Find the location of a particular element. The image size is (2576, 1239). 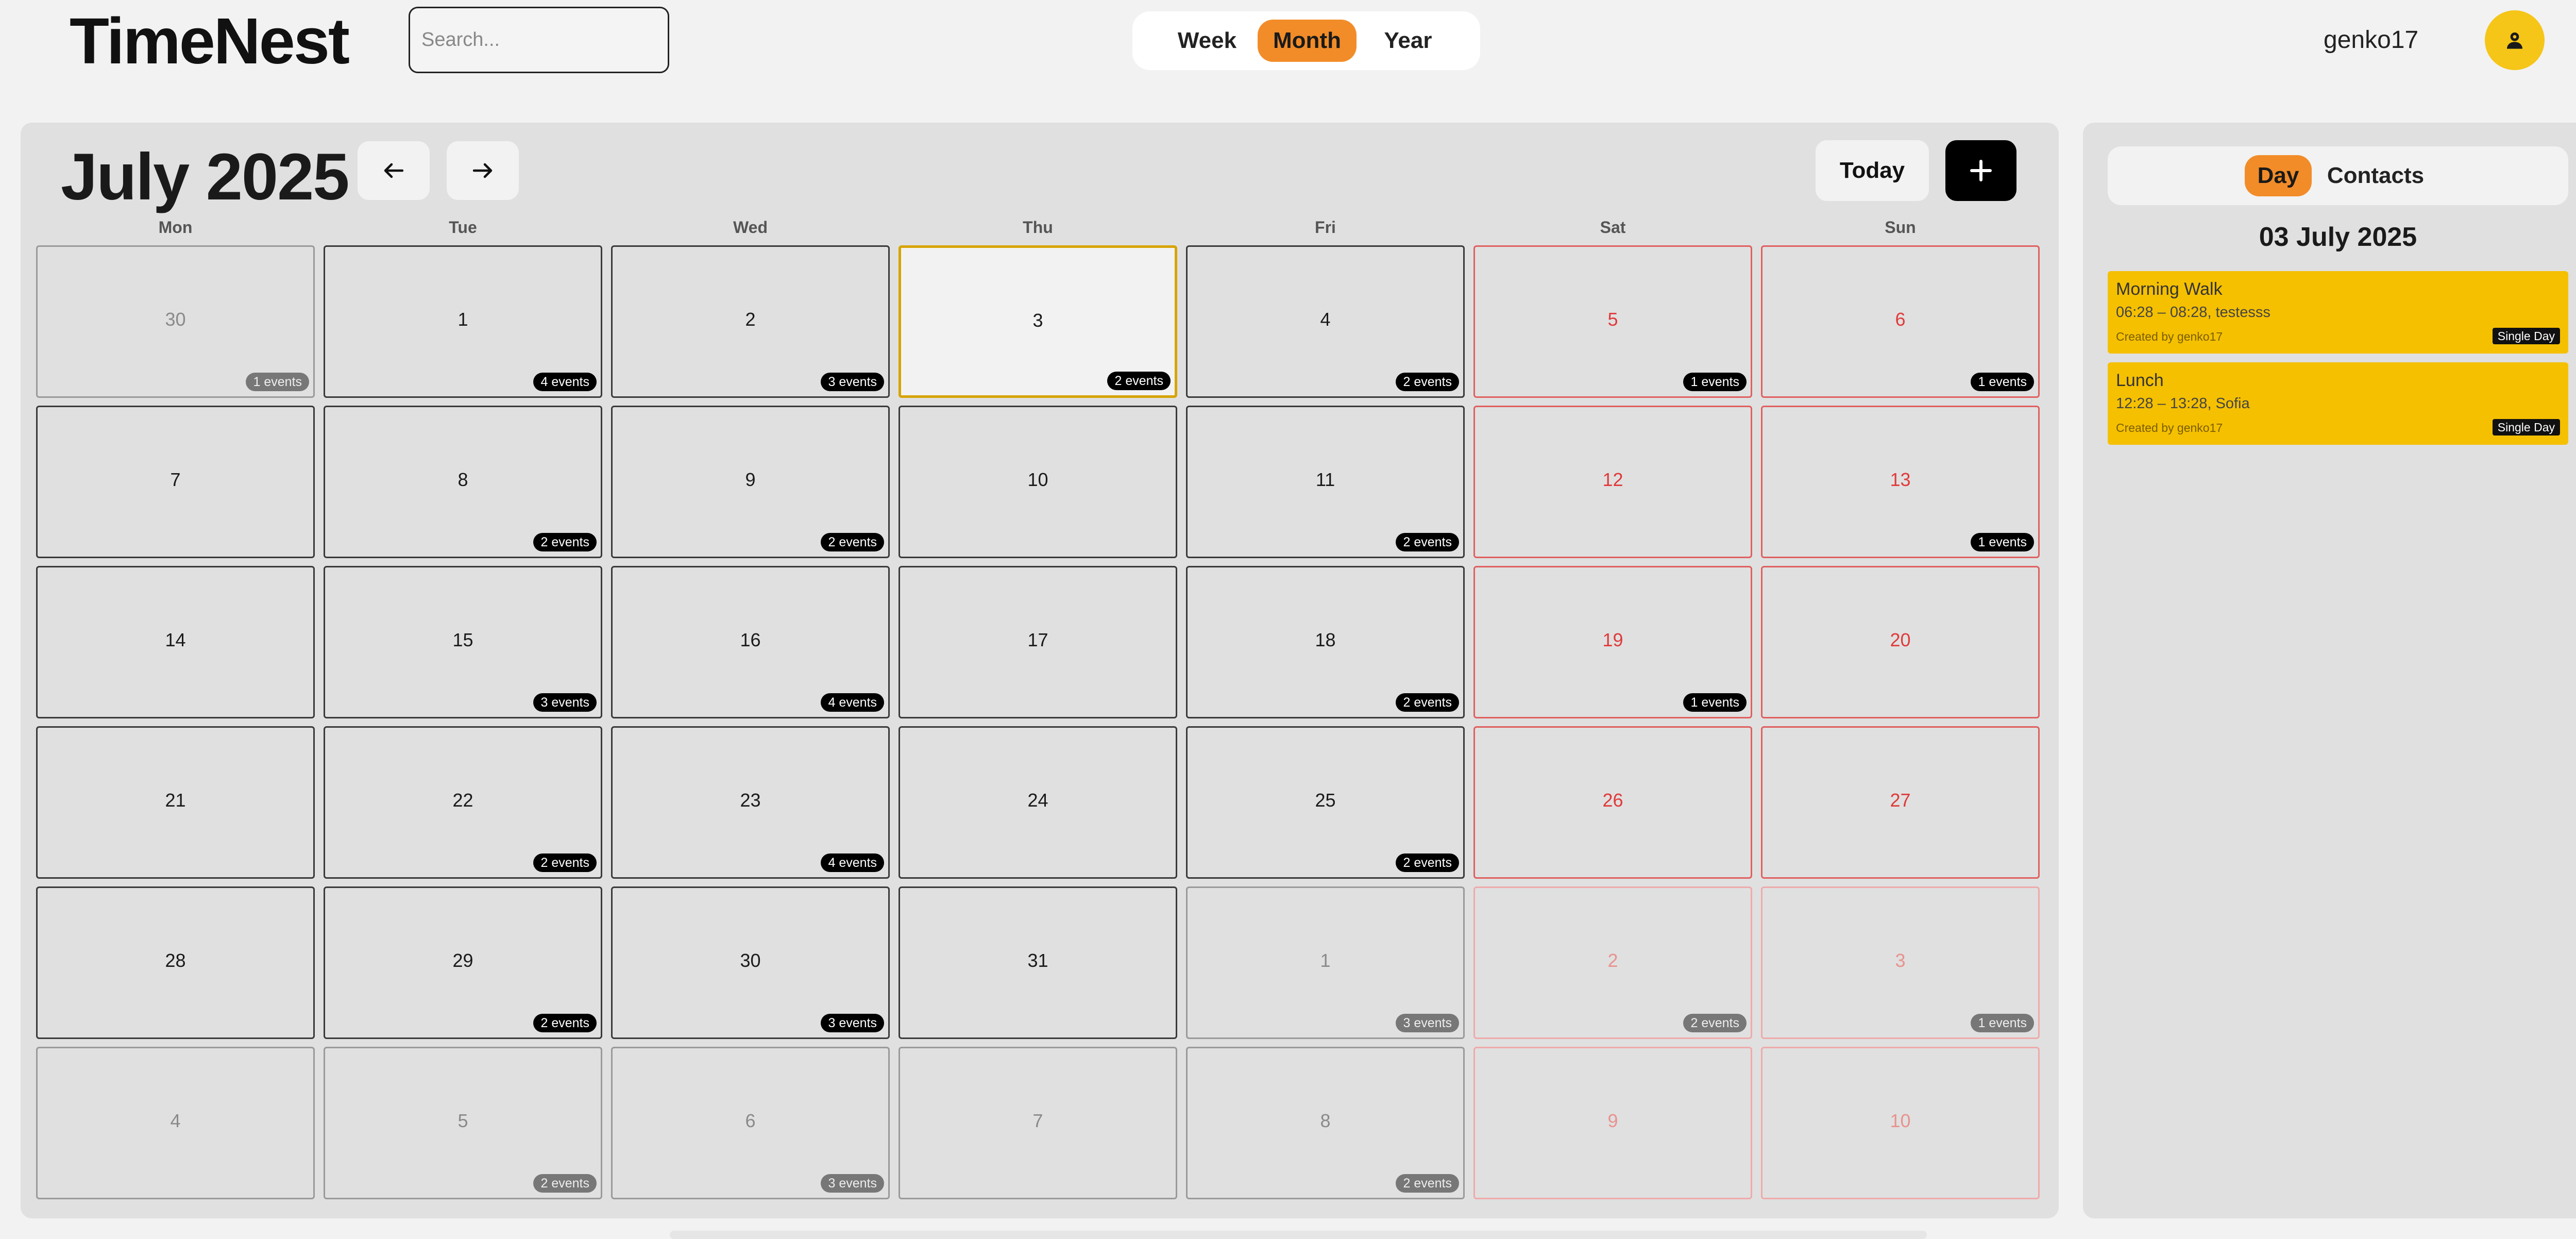

day-cell: 9 2 events is located at coordinates (750, 482).